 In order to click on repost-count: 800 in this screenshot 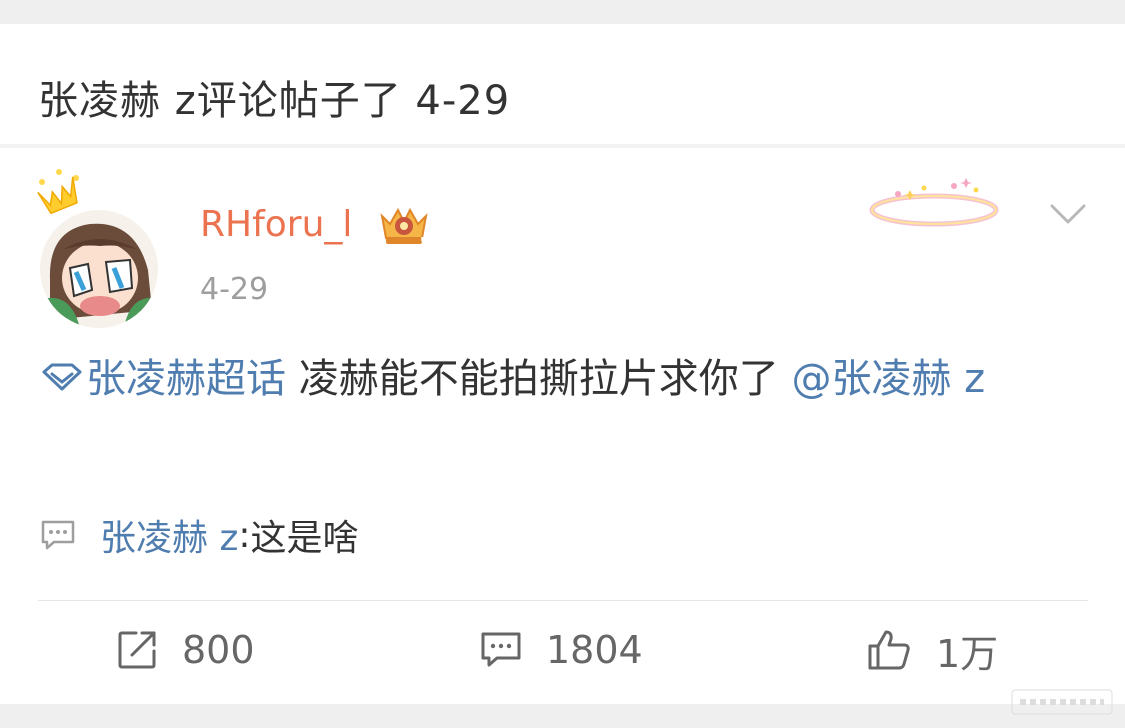, I will do `click(218, 650)`.